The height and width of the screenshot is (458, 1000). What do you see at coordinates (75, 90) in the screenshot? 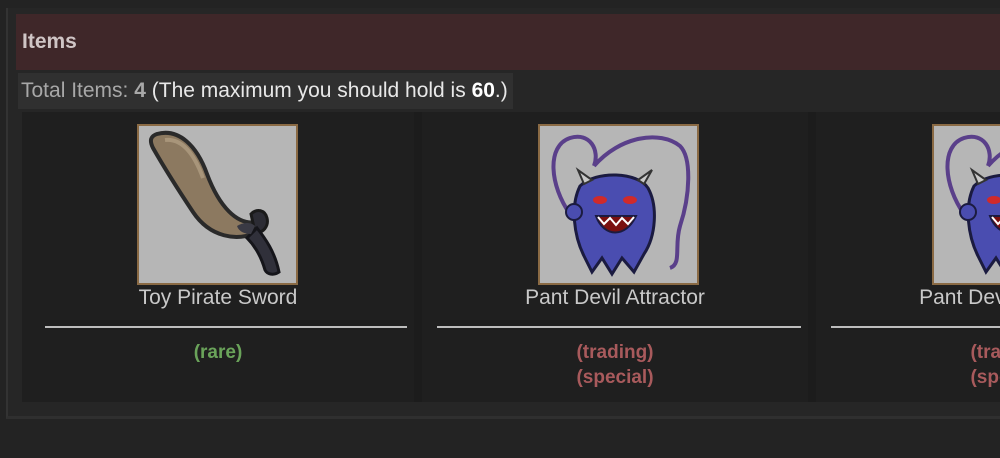
I see `total-items-label: Total Items:` at bounding box center [75, 90].